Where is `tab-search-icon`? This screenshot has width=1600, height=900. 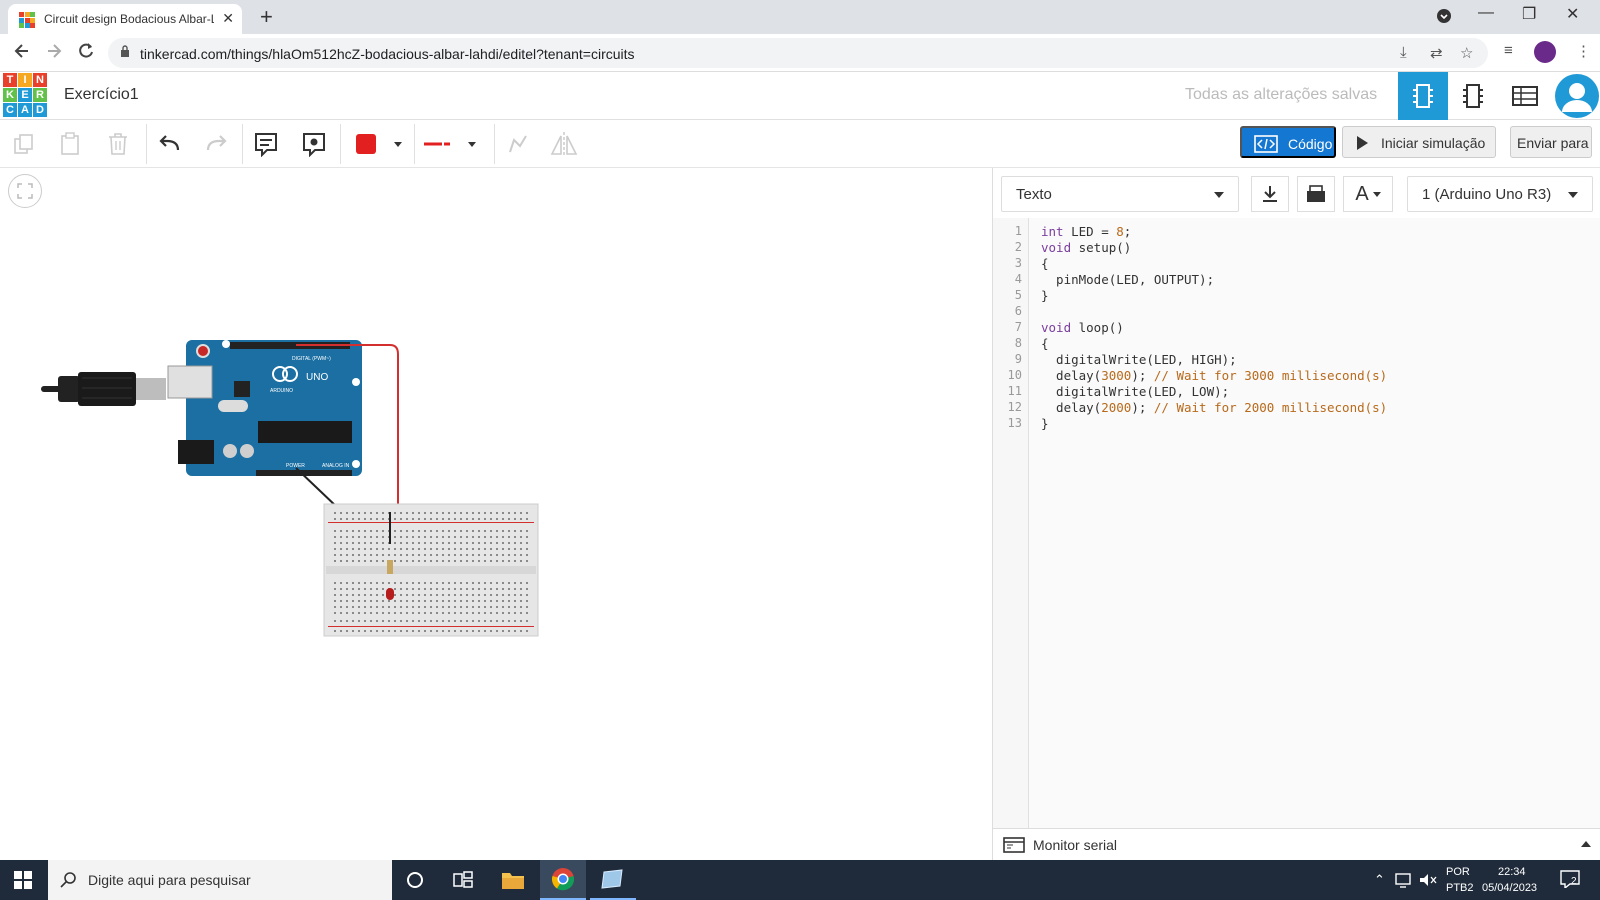
tab-search-icon is located at coordinates (1444, 18).